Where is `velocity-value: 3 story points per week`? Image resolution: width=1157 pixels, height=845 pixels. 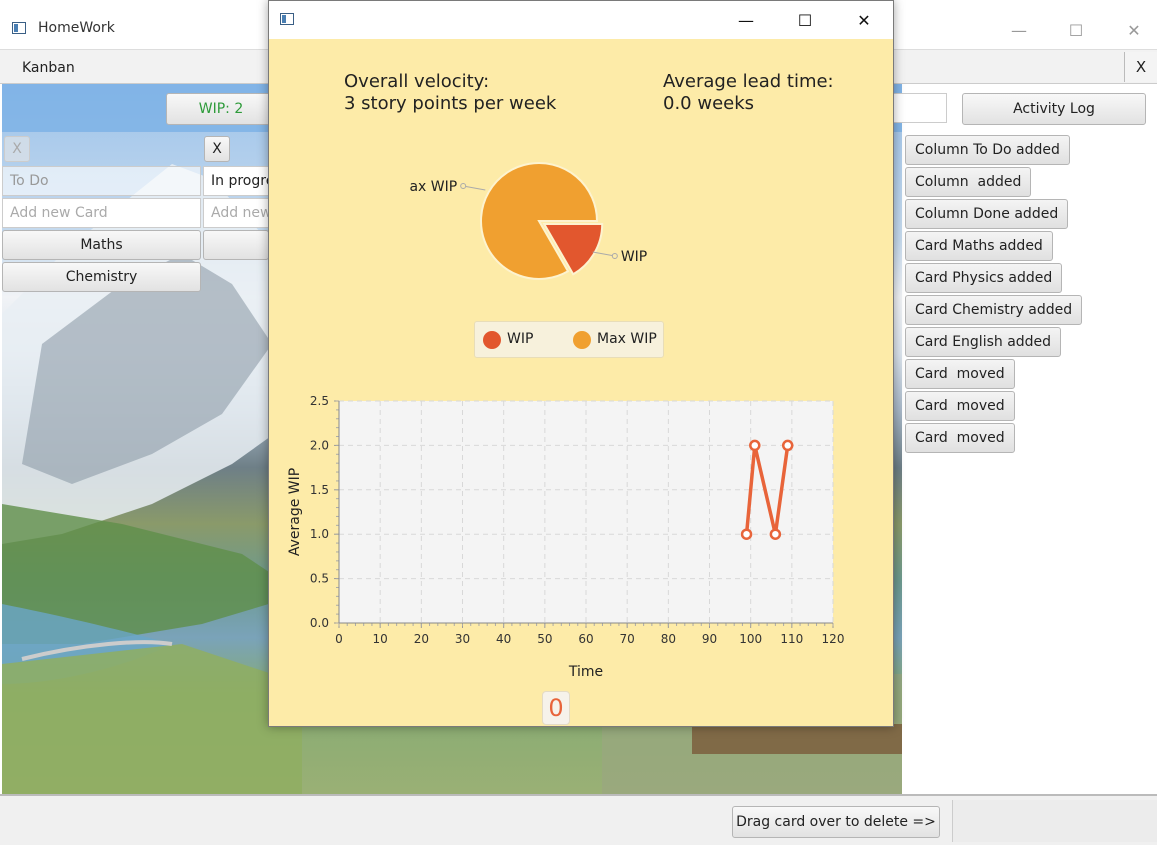
velocity-value: 3 story points per week is located at coordinates (450, 103).